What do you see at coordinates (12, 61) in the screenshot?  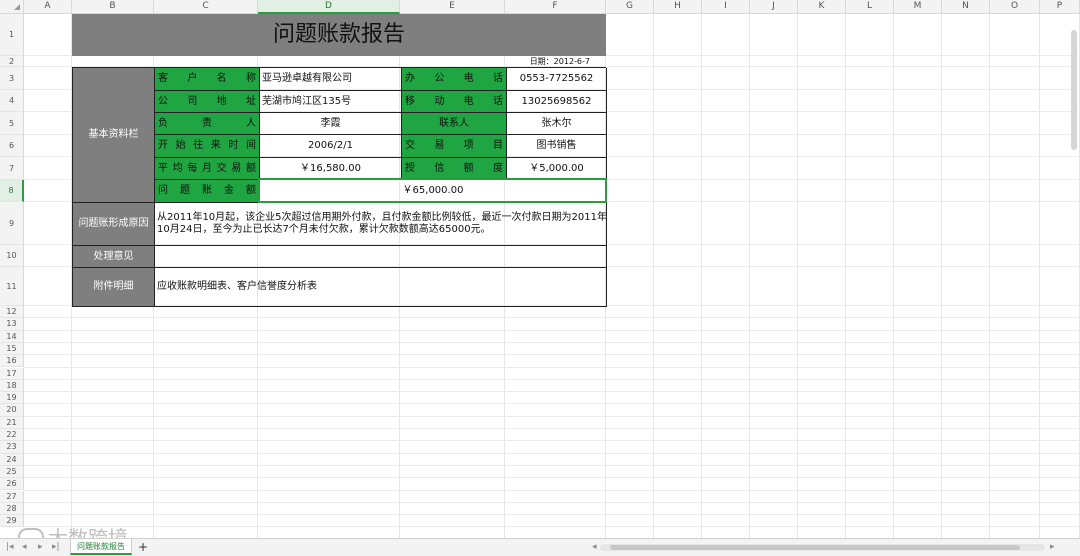 I see `row-header-2: 2` at bounding box center [12, 61].